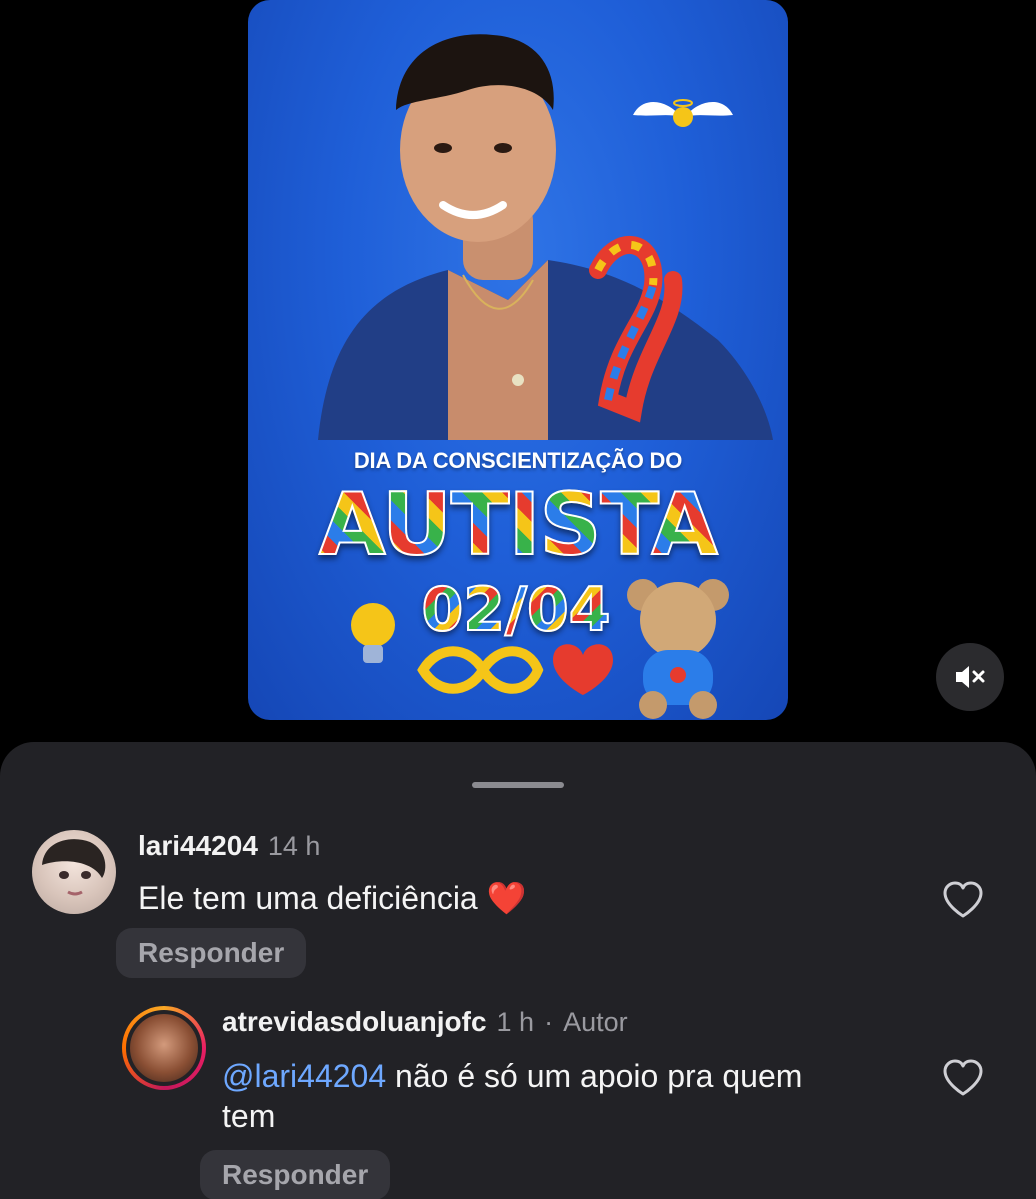 Image resolution: width=1036 pixels, height=1199 pixels. I want to click on comment-body: Ele tem uma deficiência, so click(308, 898).